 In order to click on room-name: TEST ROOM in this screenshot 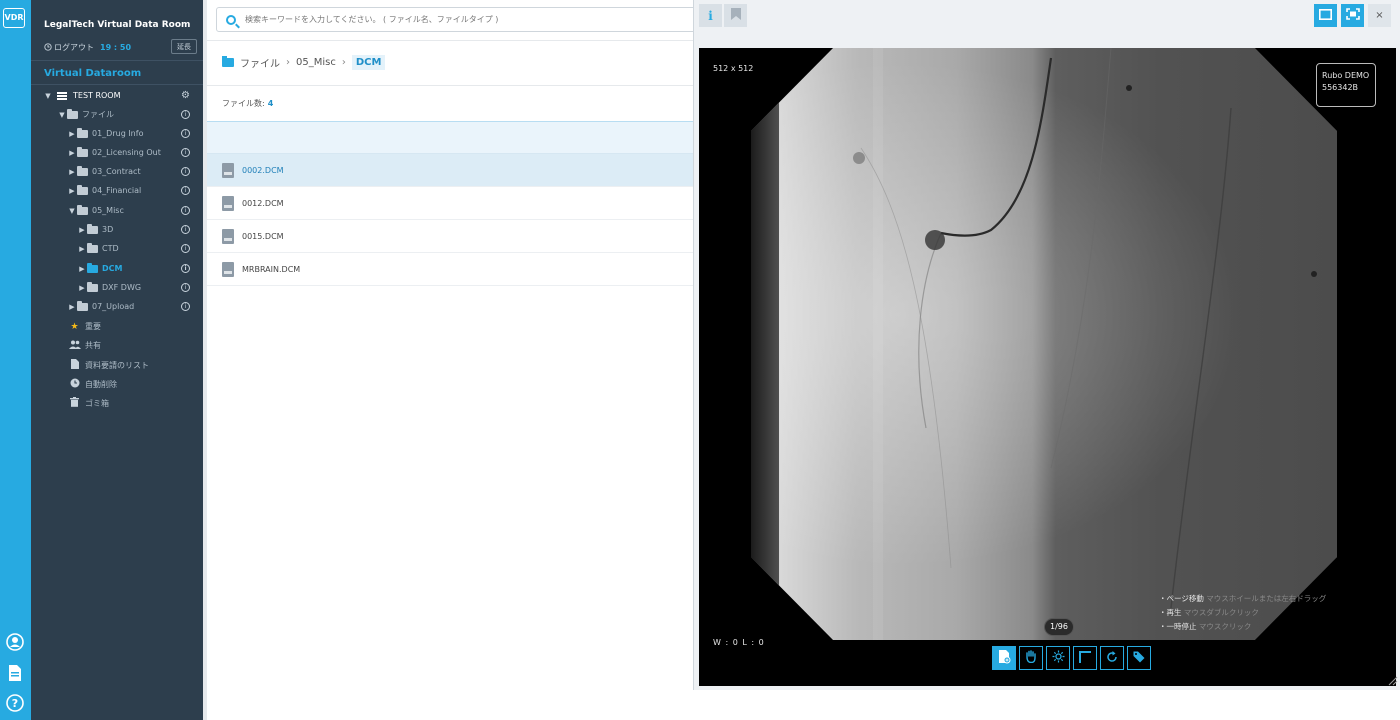, I will do `click(97, 95)`.